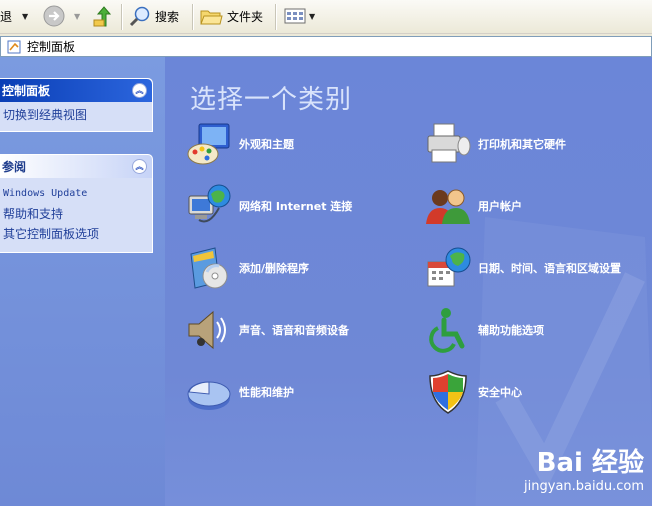 The height and width of the screenshot is (506, 652). Describe the element at coordinates (326, 46) in the screenshot. I see `address-bar: 控制面板` at that location.